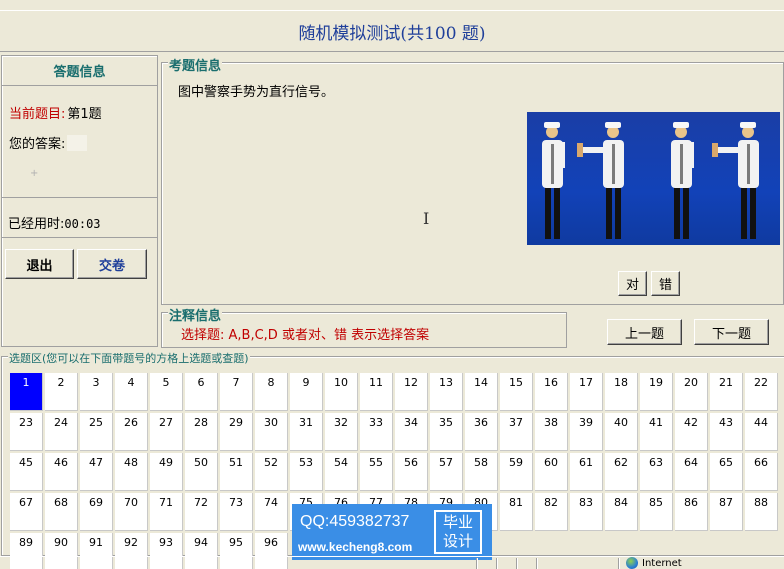 Image resolution: width=784 pixels, height=569 pixels. Describe the element at coordinates (236, 472) in the screenshot. I see `question-cell-51: 51` at that location.